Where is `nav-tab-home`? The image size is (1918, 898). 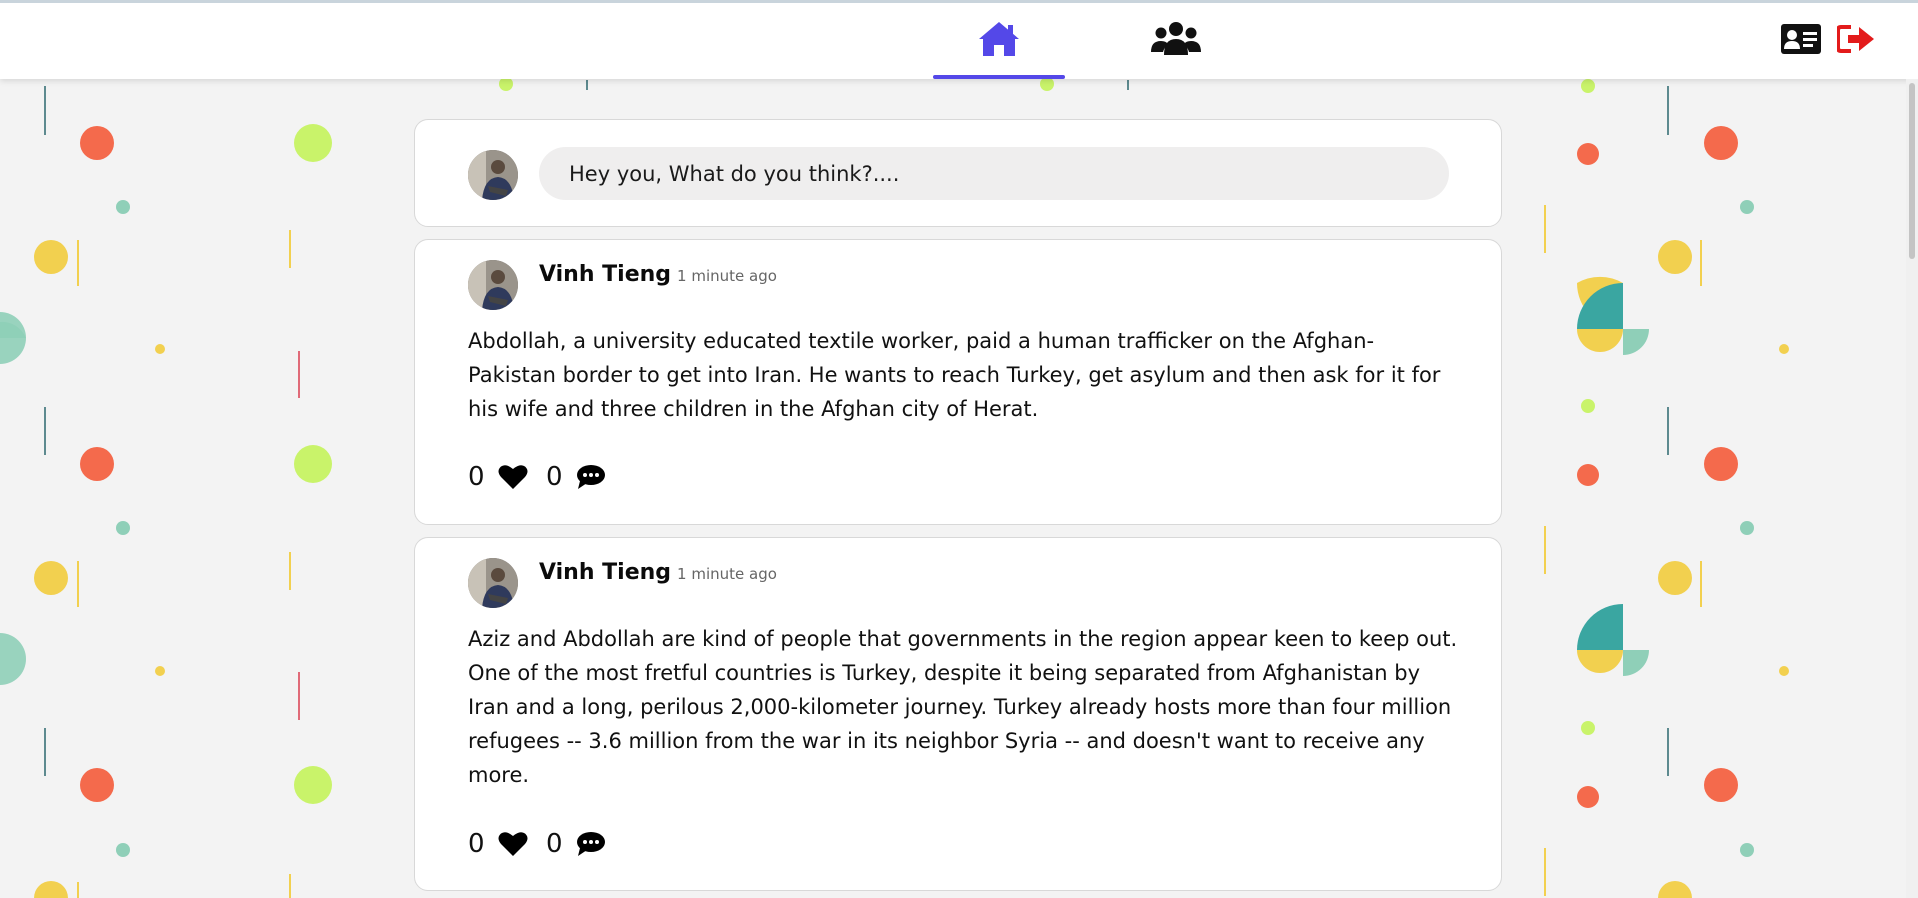 nav-tab-home is located at coordinates (999, 41).